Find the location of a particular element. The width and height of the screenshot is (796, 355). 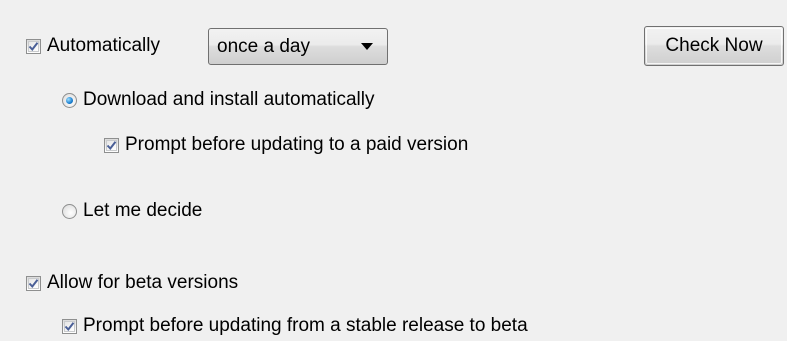

check-now-button: Check Now is located at coordinates (714, 46).